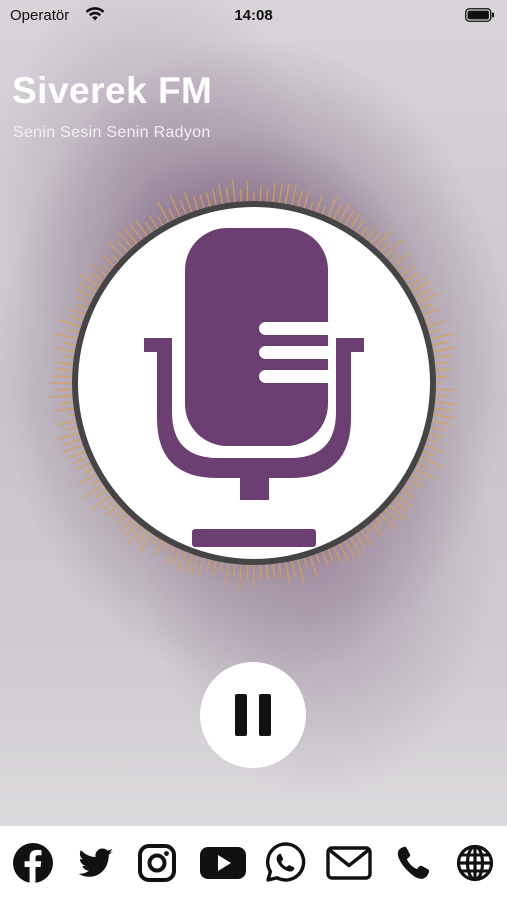  What do you see at coordinates (33, 863) in the screenshot?
I see `facebook-icon` at bounding box center [33, 863].